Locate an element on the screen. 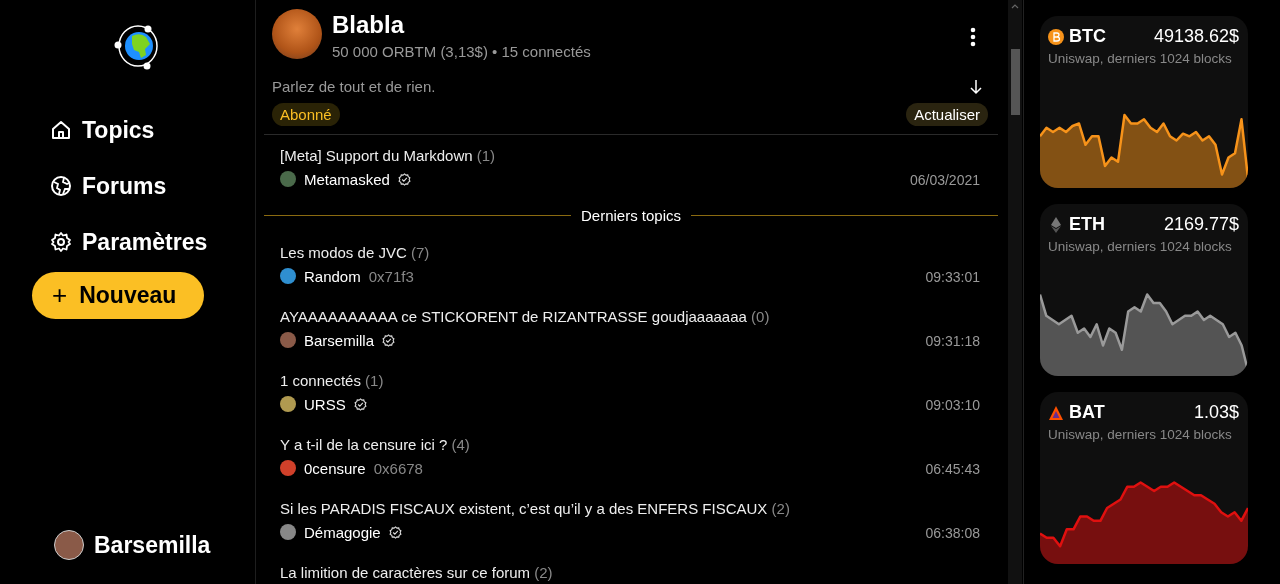 This screenshot has width=1280, height=584. new-button: + Nouveau is located at coordinates (118, 295).